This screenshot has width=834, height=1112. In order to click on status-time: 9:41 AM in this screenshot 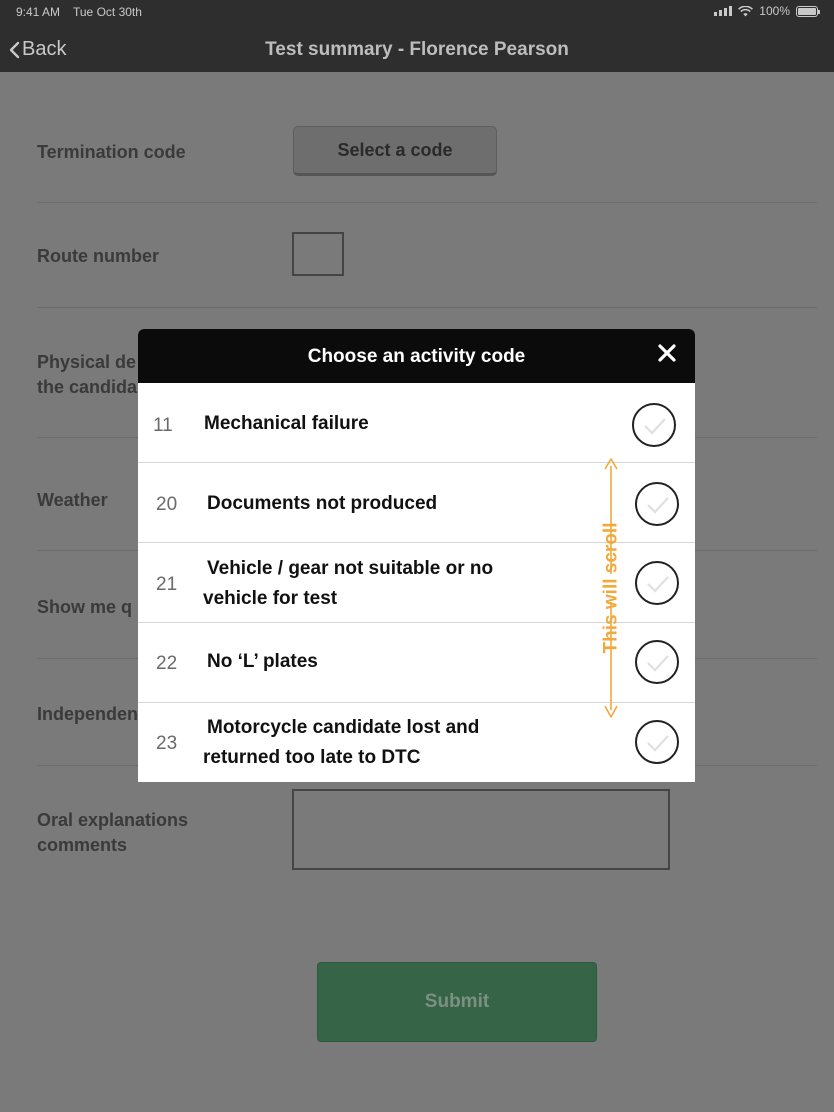, I will do `click(38, 12)`.